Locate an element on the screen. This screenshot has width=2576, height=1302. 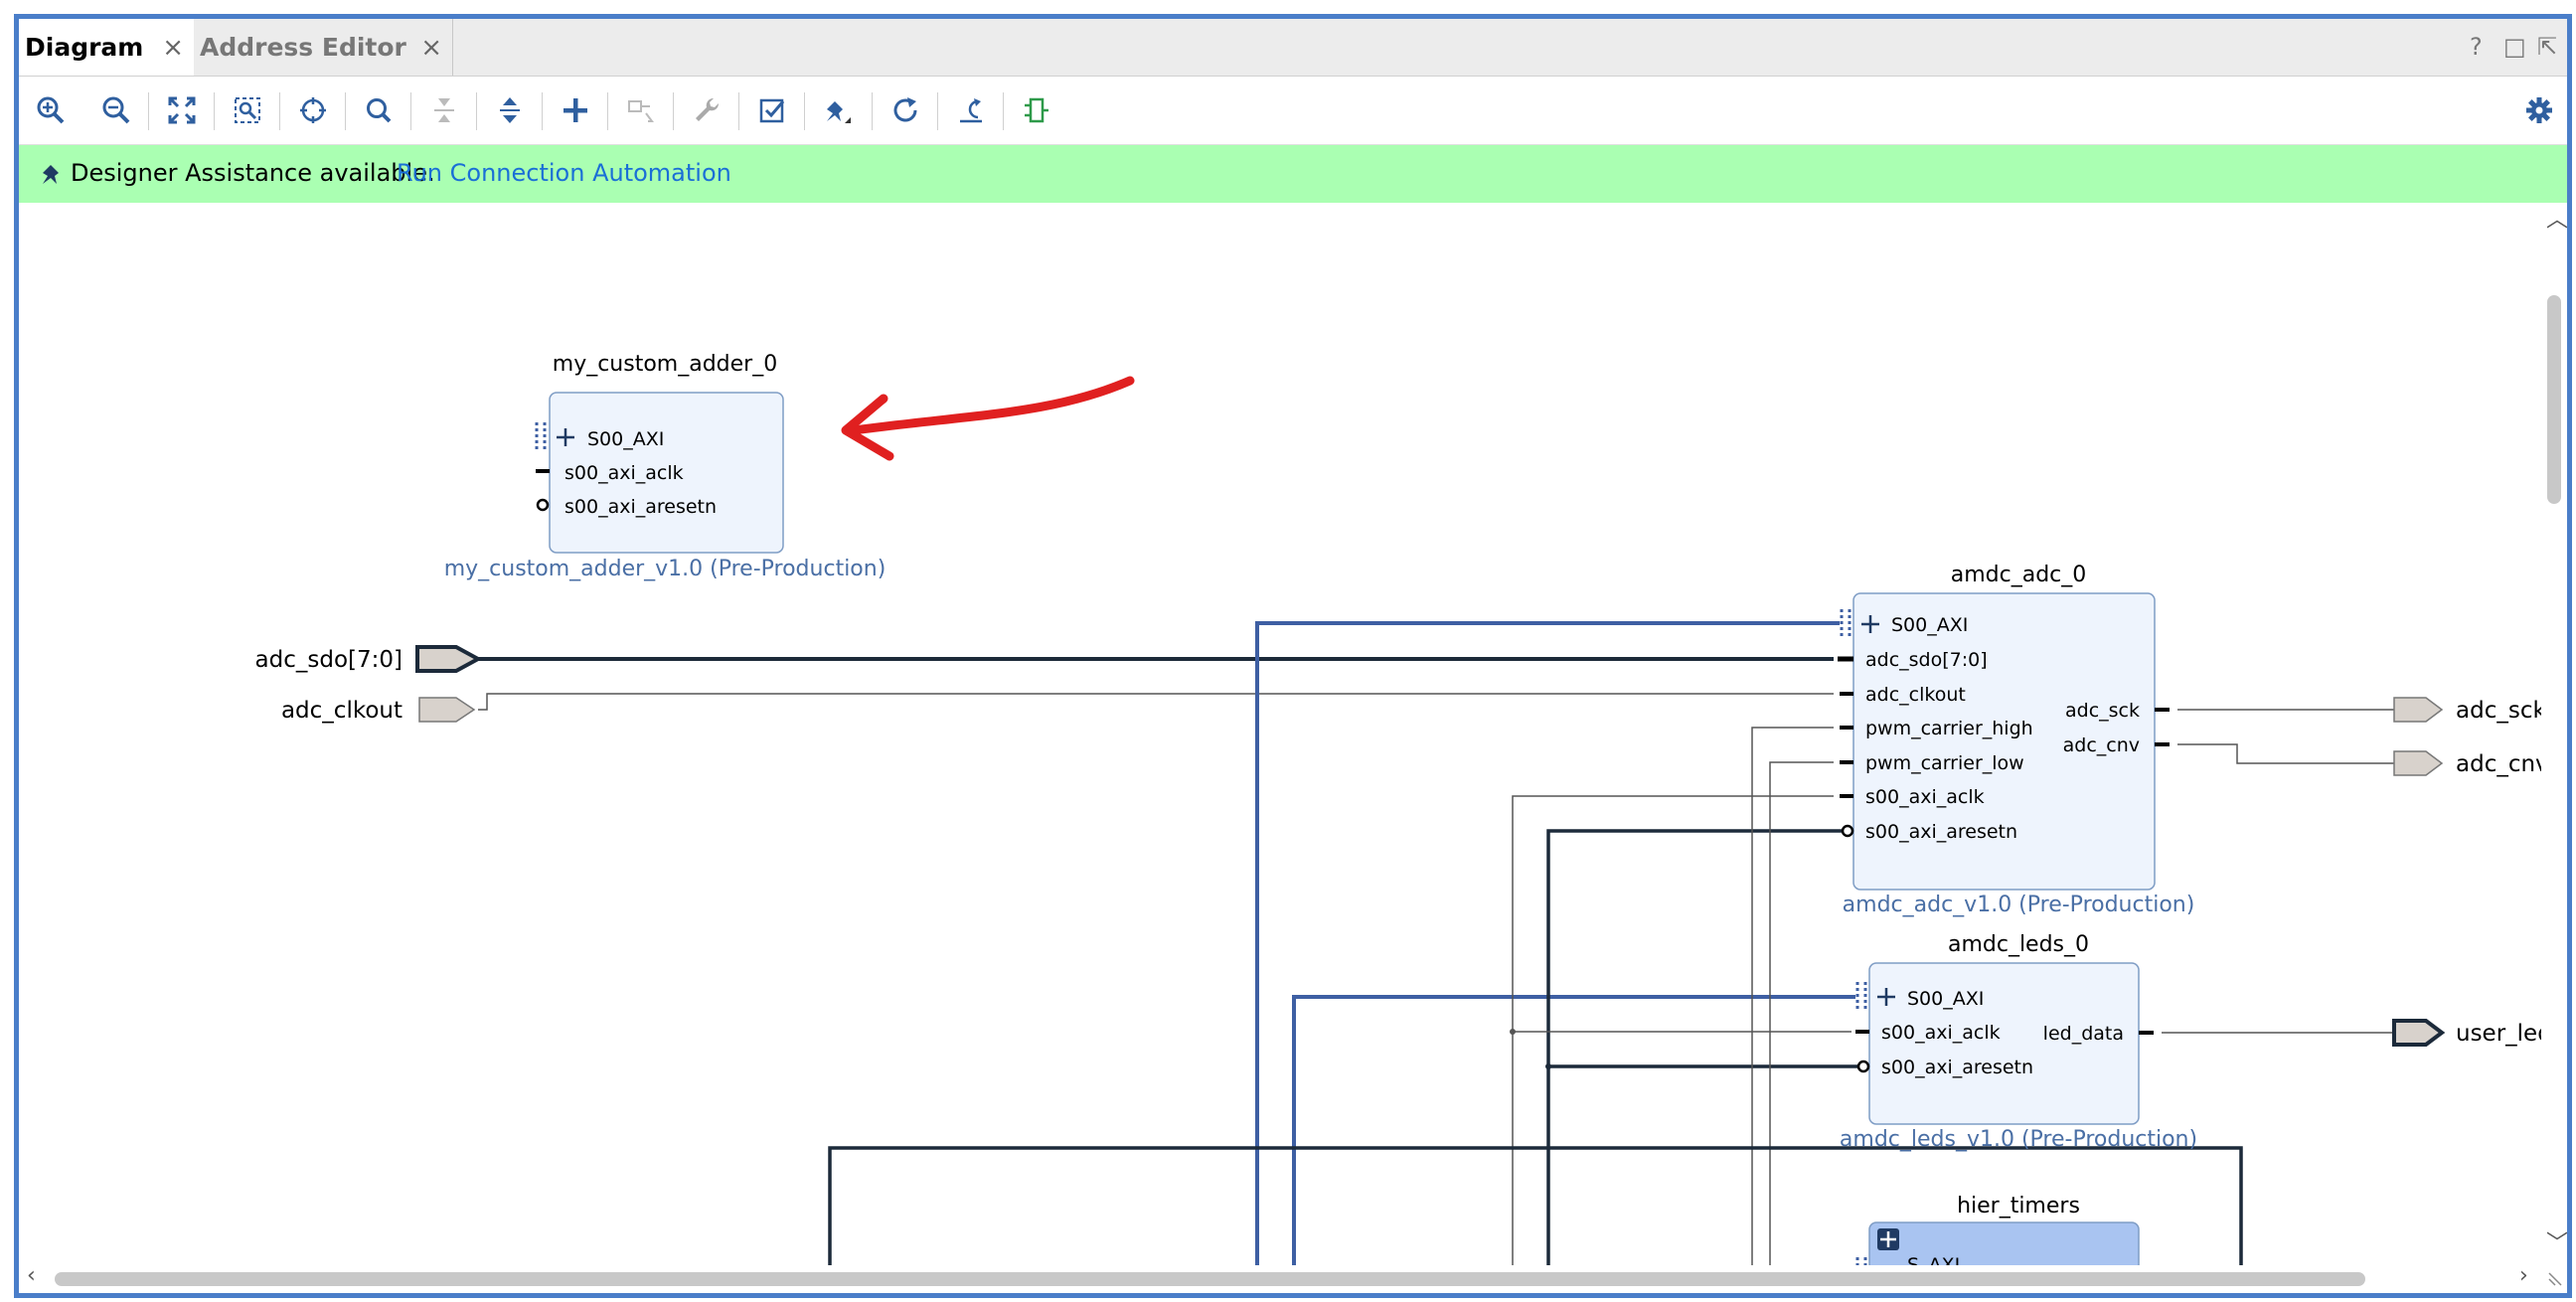
tab-bar: Diagram × Address Editor × ? □ ⇱ is located at coordinates (1293, 48).